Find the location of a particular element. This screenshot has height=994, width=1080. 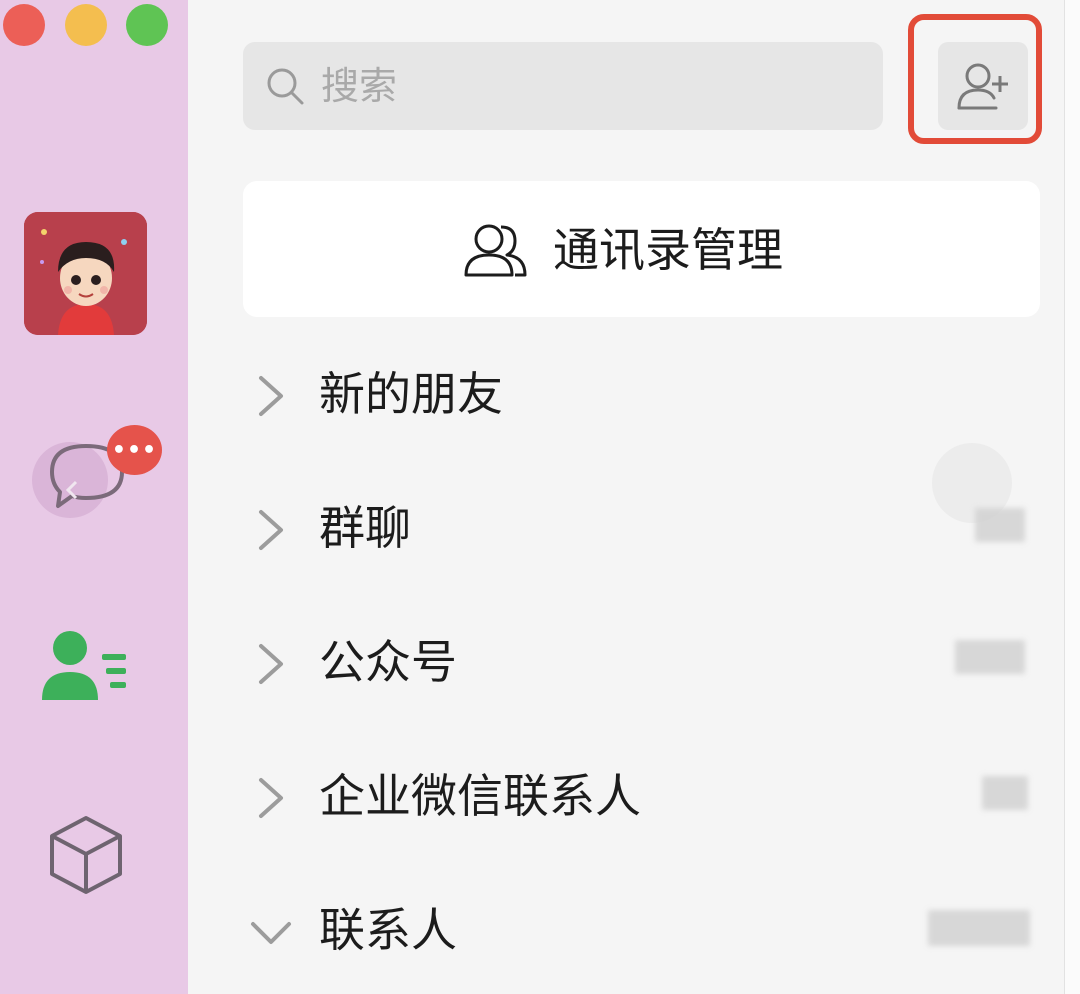

avatar is located at coordinates (85, 273).